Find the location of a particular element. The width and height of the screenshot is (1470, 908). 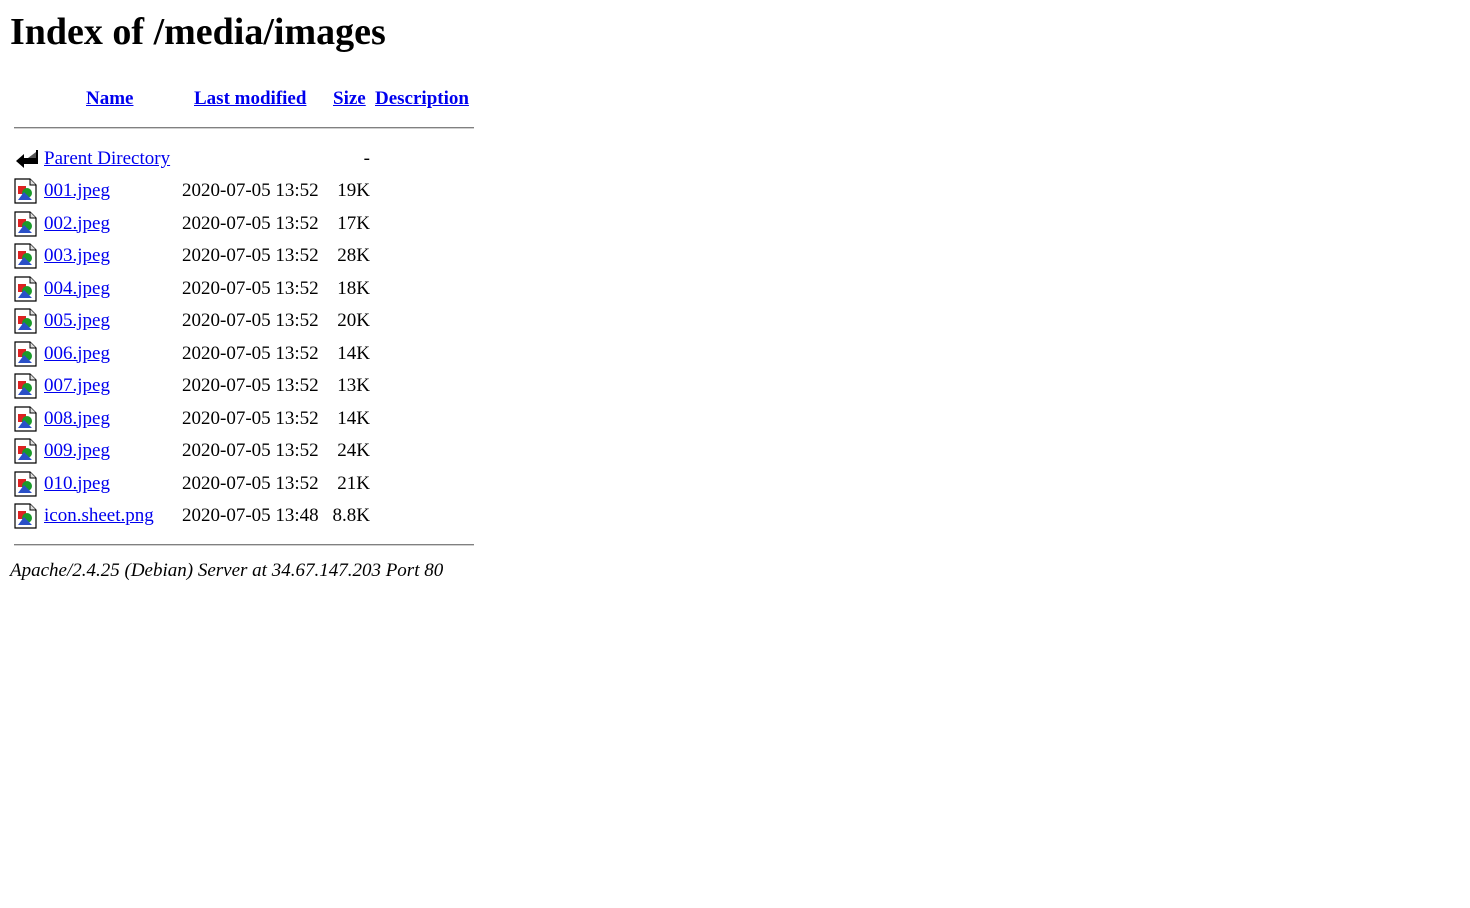

file-link: 009.jpeg is located at coordinates (77, 451).